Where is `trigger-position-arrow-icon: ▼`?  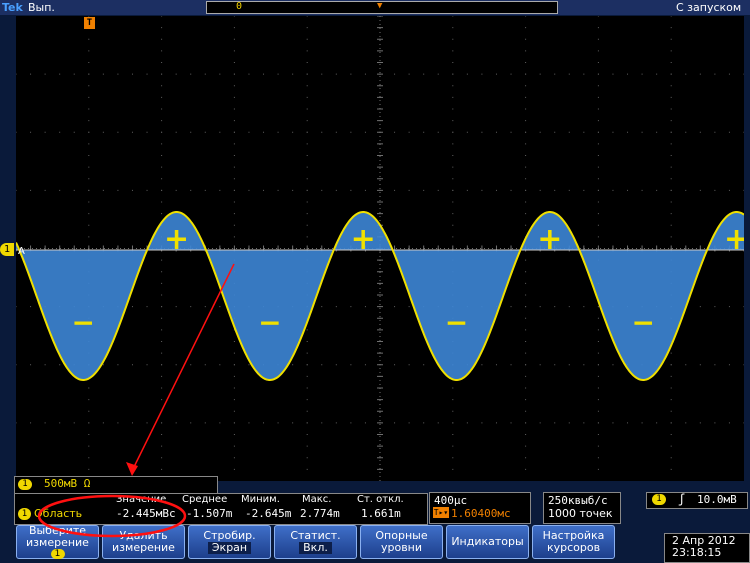 trigger-position-arrow-icon: ▼ is located at coordinates (380, 6).